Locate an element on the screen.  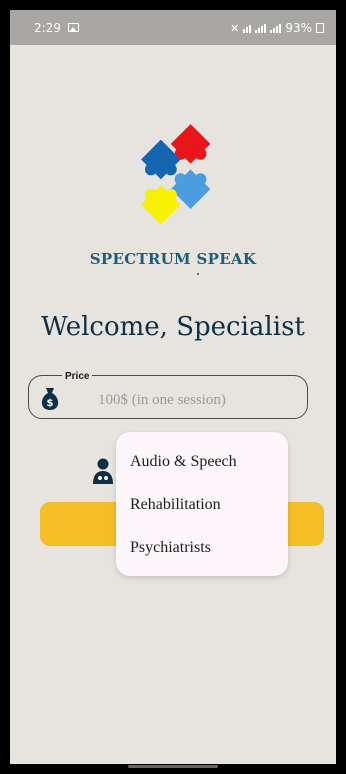
dropdown-option-rehabilitation: Rehabilitation is located at coordinates (175, 505).